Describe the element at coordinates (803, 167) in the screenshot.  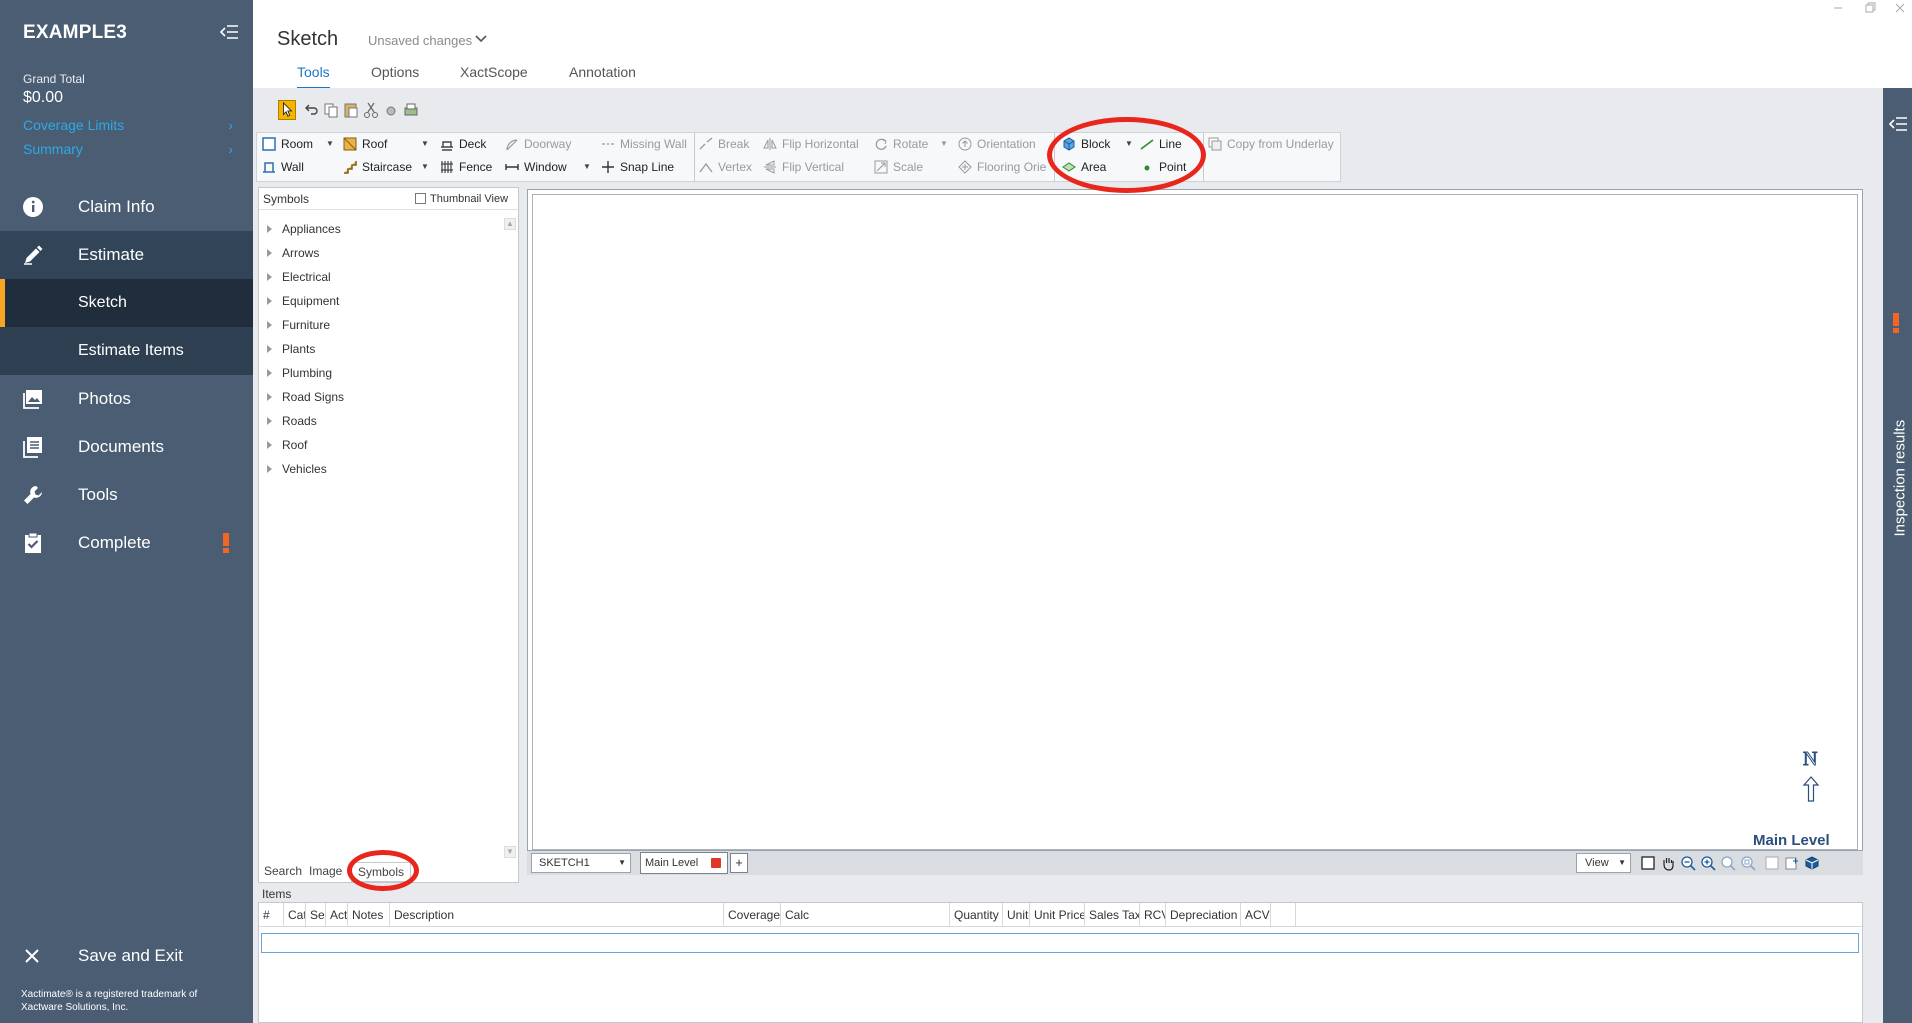
I see `flip-vertical-button: Flip Vertical` at that location.